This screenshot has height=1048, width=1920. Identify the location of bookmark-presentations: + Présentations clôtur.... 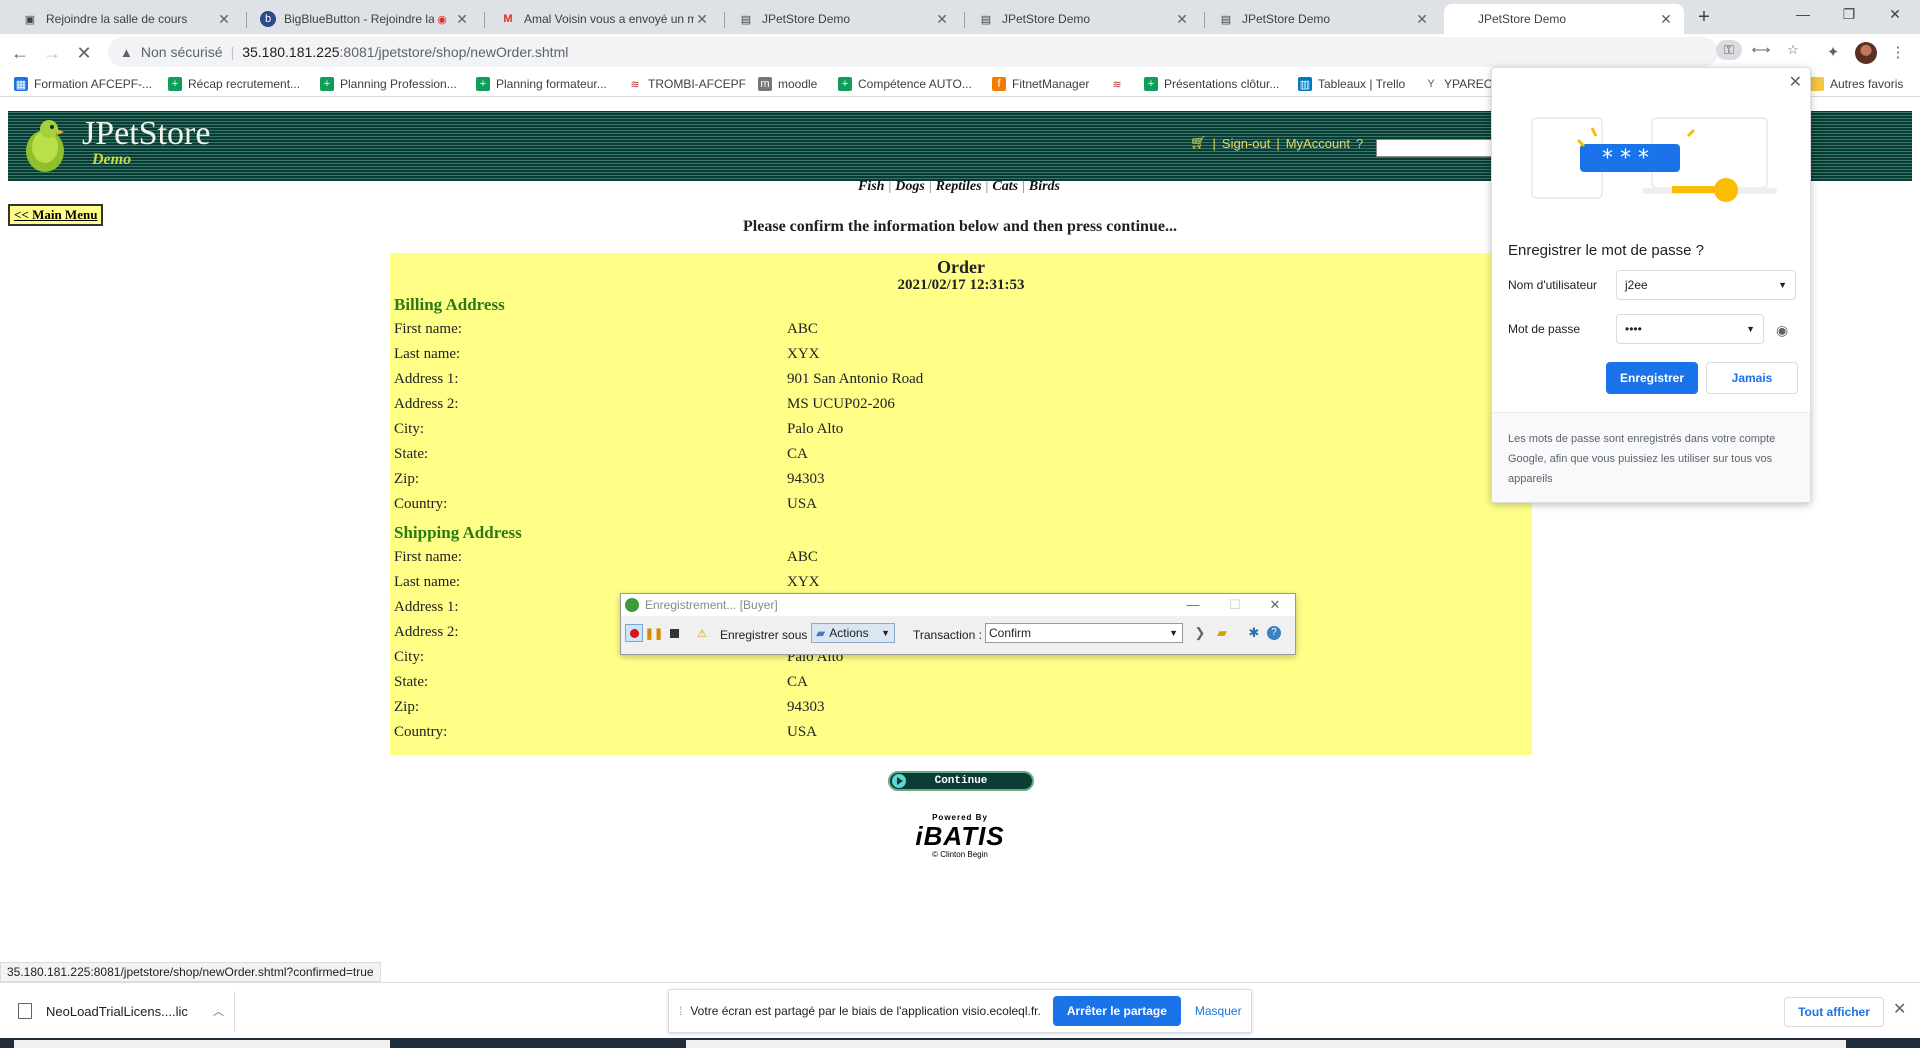
(1211, 84).